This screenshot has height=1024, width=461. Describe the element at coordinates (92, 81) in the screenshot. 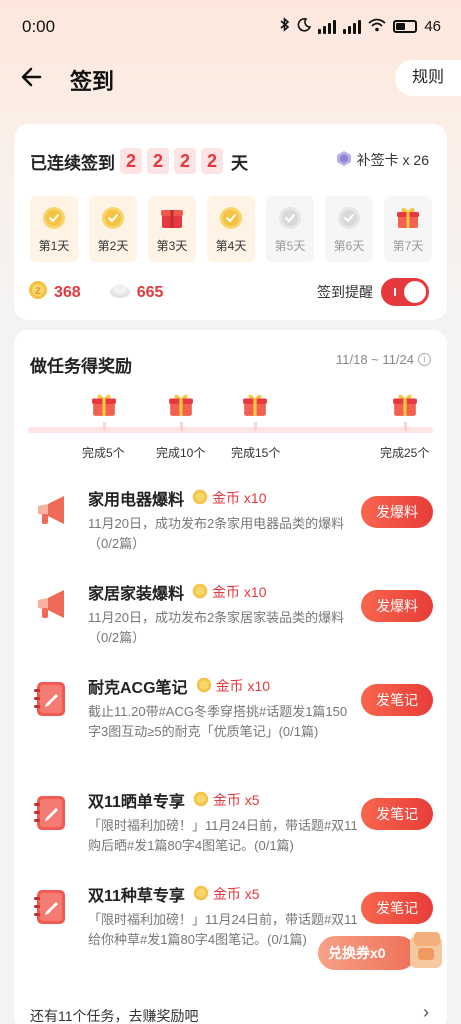

I see `page-title: 签到` at that location.